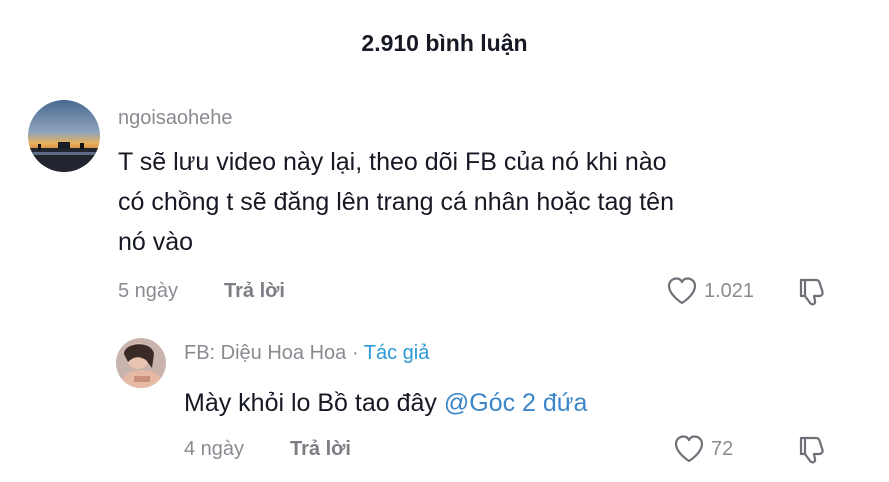 This screenshot has width=889, height=482. I want to click on author-badge: Tác giả, so click(396, 353).